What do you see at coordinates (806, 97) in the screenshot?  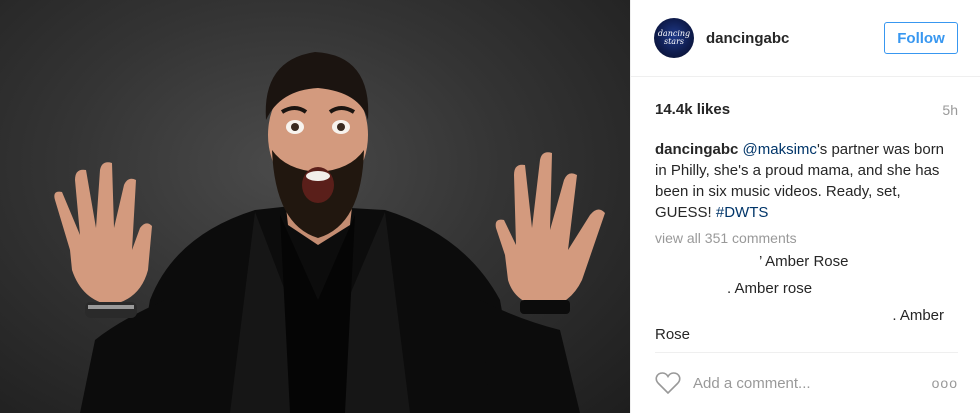 I see `post-stats: 14.4k likes 5h` at bounding box center [806, 97].